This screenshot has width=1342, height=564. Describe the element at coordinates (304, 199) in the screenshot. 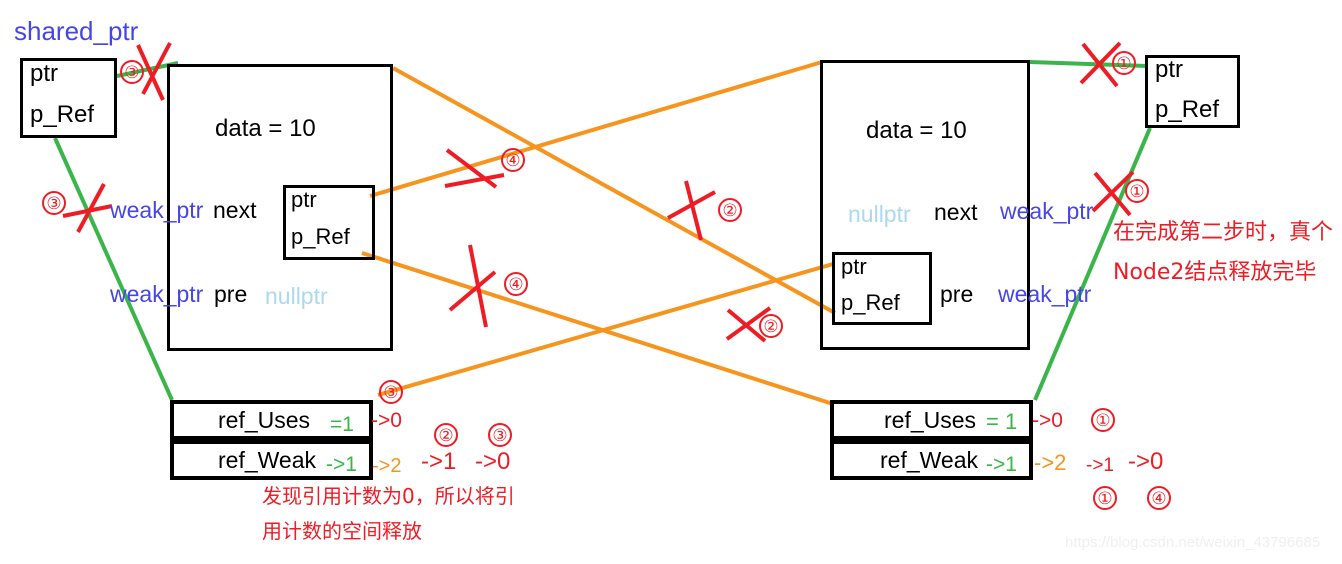

I see `node1-inner-ptr: ptr` at that location.